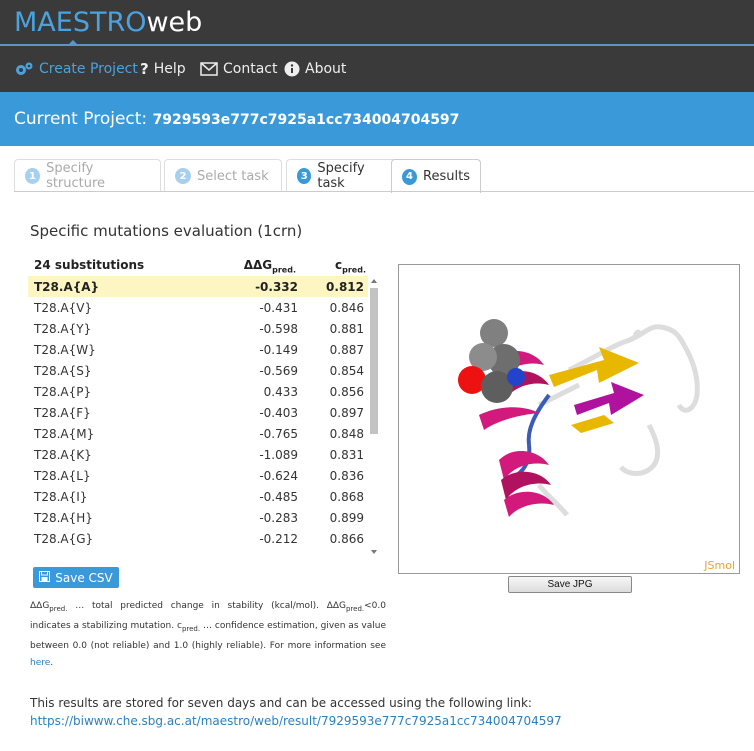  What do you see at coordinates (63, 392) in the screenshot?
I see `cell-mutation: T28.A{P}` at bounding box center [63, 392].